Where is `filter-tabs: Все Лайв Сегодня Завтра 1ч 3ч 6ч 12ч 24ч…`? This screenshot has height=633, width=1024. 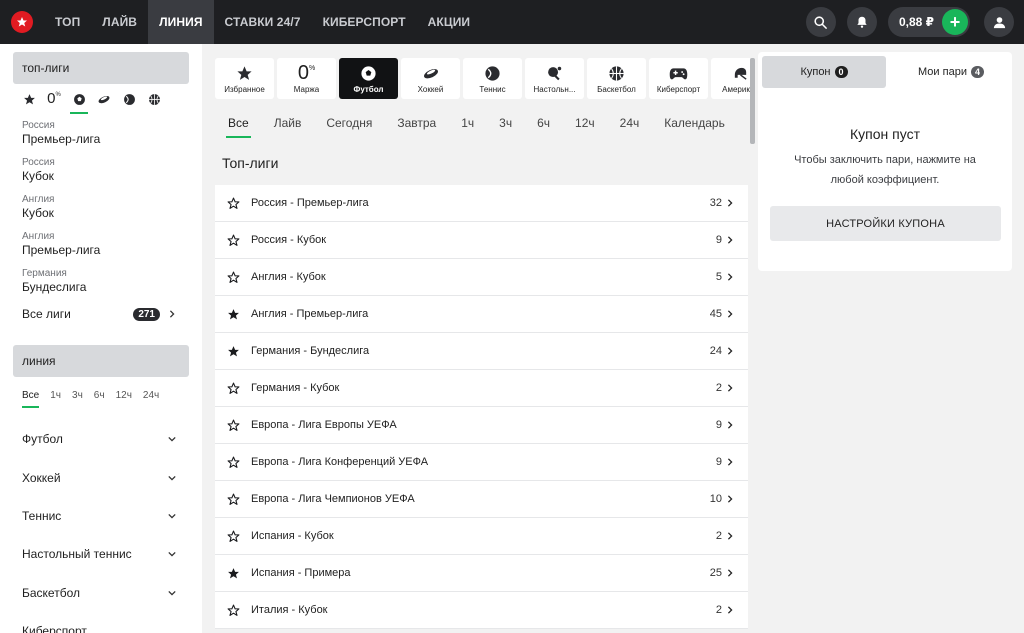 filter-tabs: Все Лайв Сегодня Завтра 1ч 3ч 6ч 12ч 24ч… is located at coordinates (488, 127).